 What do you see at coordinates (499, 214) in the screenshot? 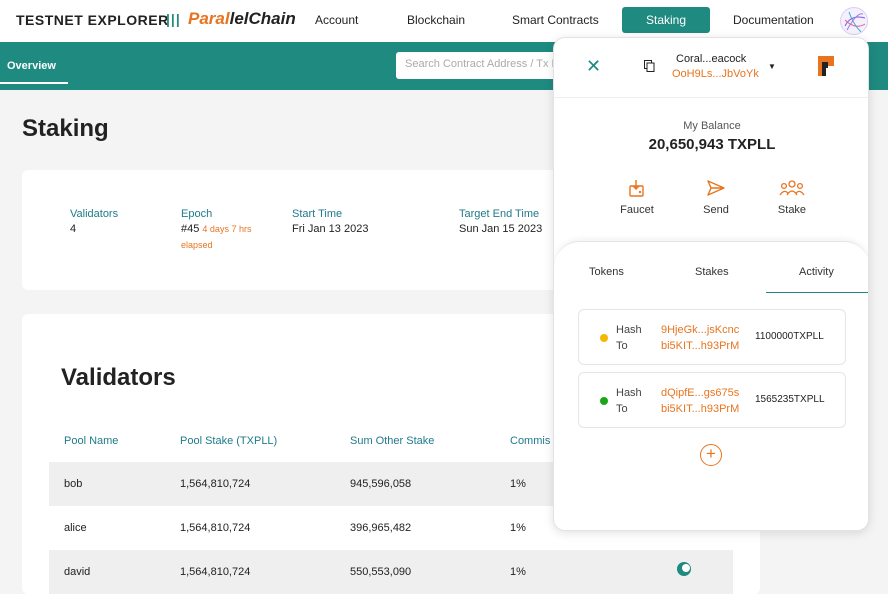
I see `end-time-label: Target End Time` at bounding box center [499, 214].